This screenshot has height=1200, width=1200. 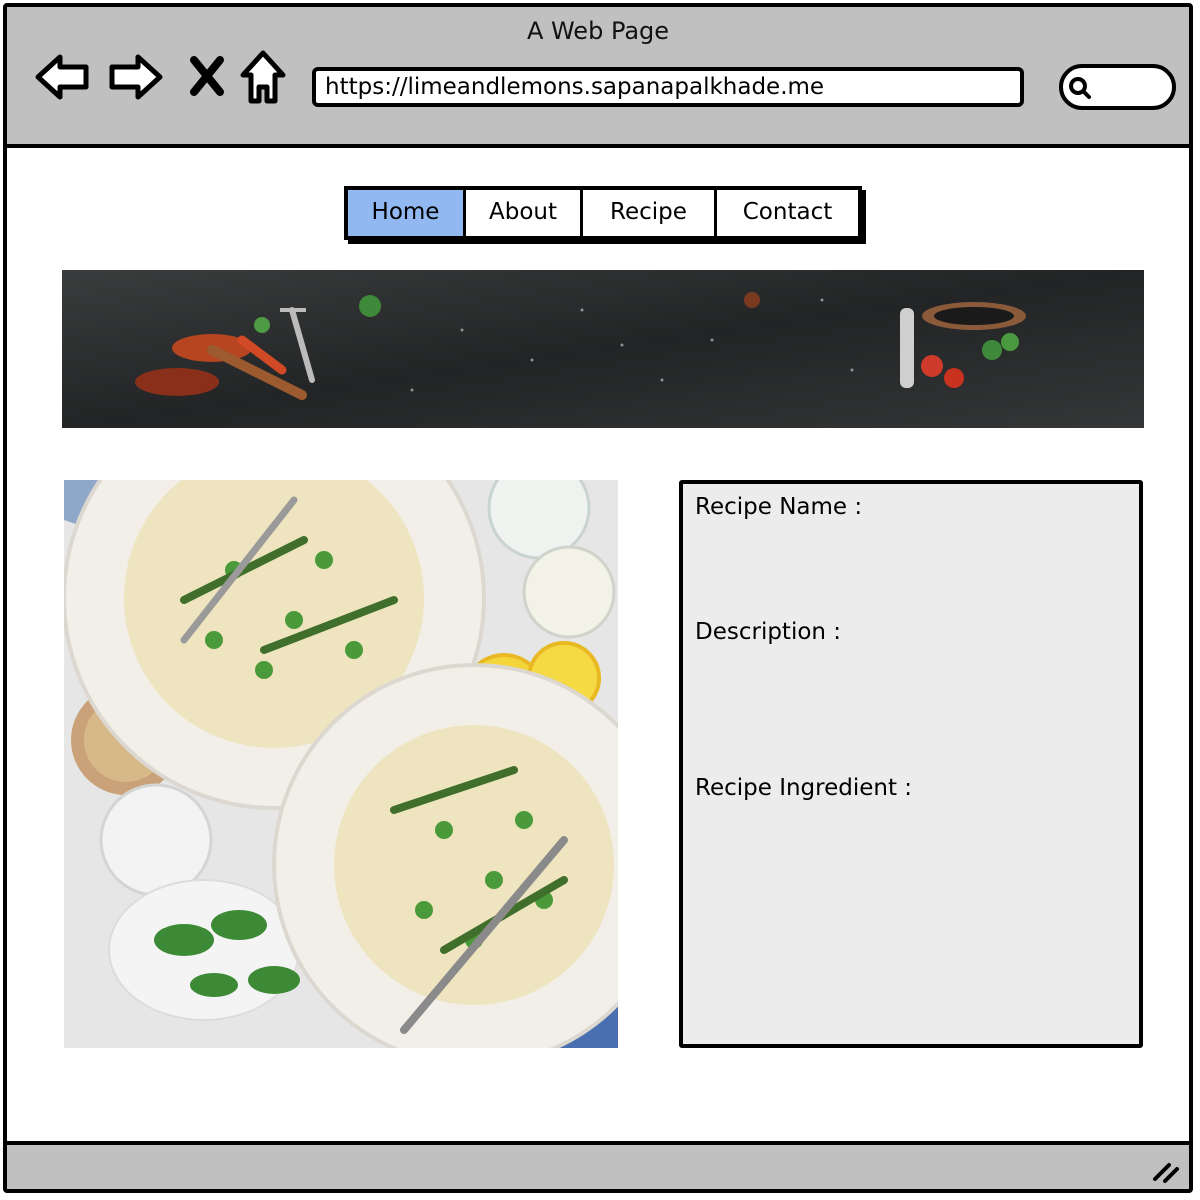 What do you see at coordinates (668, 87) in the screenshot?
I see `address-bar: https://limeandlemons.sapanapalkhade.me` at bounding box center [668, 87].